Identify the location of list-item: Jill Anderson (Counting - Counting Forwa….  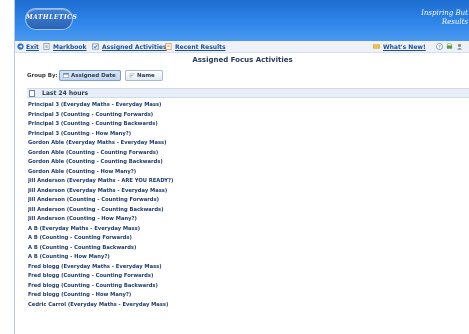
(248, 201).